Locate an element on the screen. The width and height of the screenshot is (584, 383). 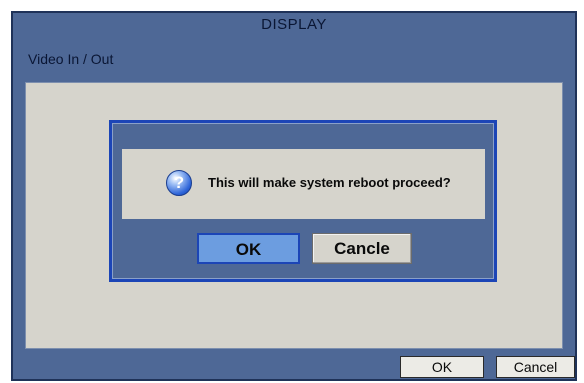
ok-button: OK is located at coordinates (442, 367).